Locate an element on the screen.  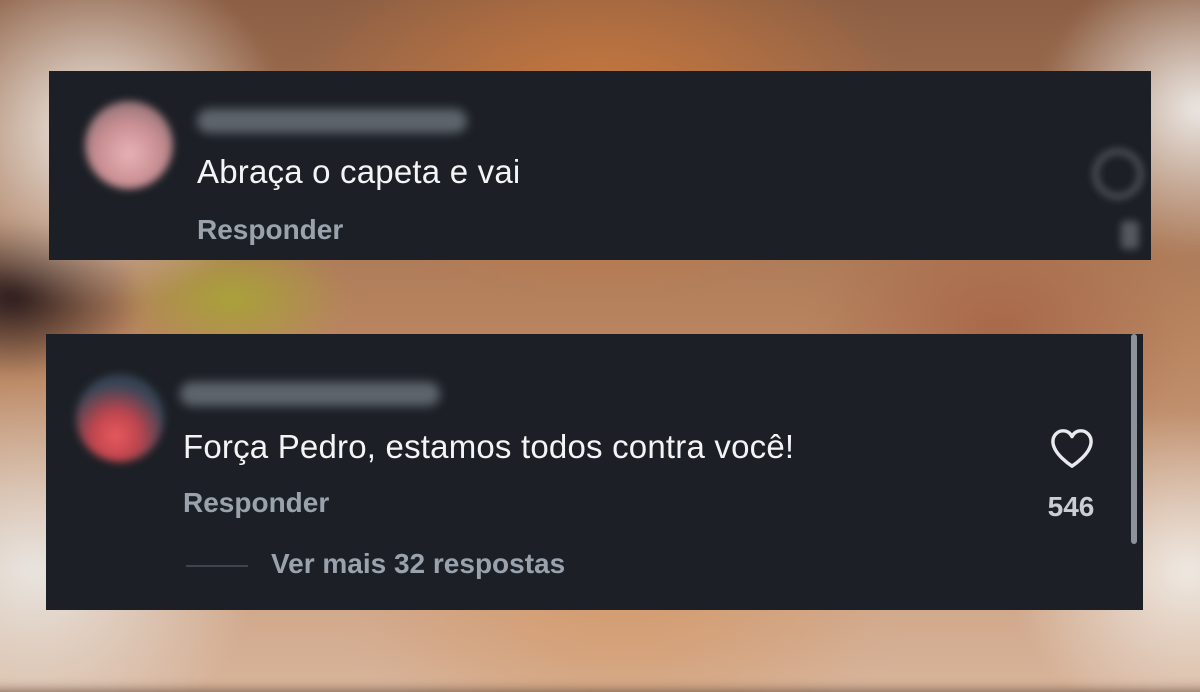
comment-text: Abraça o capeta e vai is located at coordinates (359, 171).